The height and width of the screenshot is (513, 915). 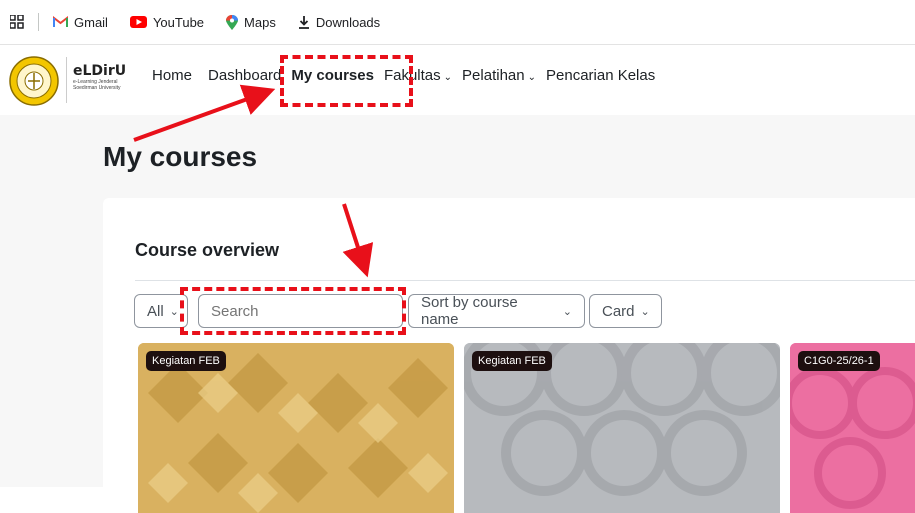 I want to click on bookmark-label: Maps, so click(x=260, y=22).